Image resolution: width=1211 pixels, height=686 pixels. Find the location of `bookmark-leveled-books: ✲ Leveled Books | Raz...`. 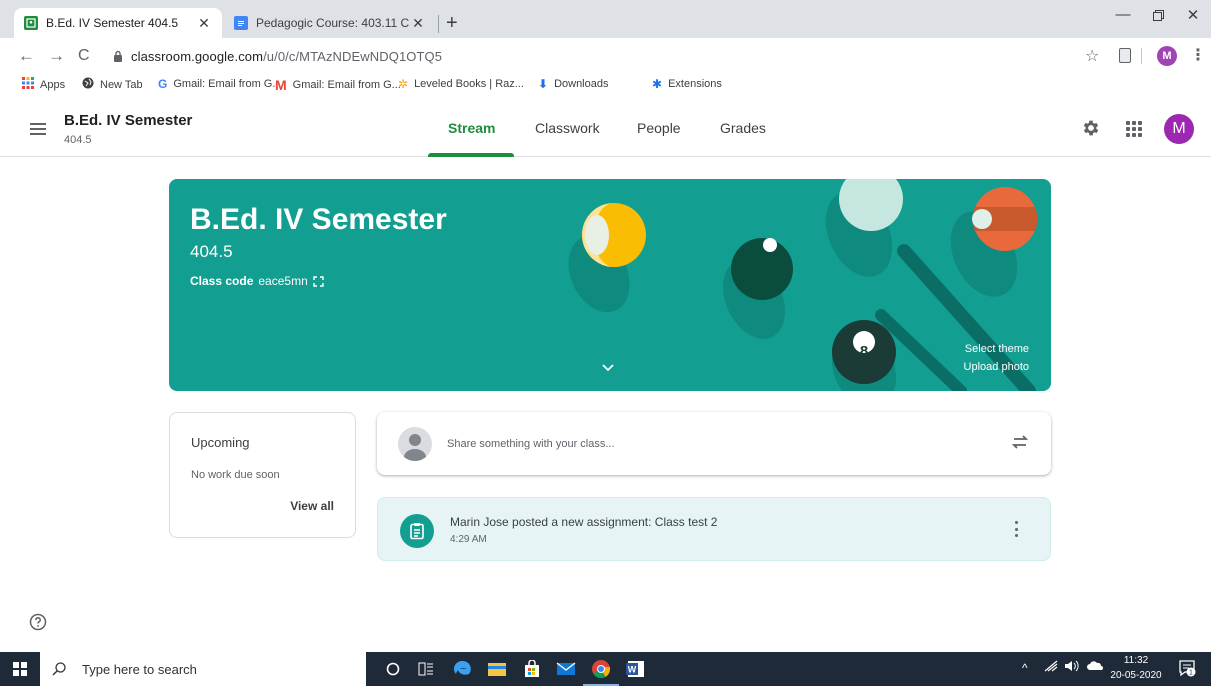

bookmark-leveled-books: ✲ Leveled Books | Raz... is located at coordinates (461, 84).